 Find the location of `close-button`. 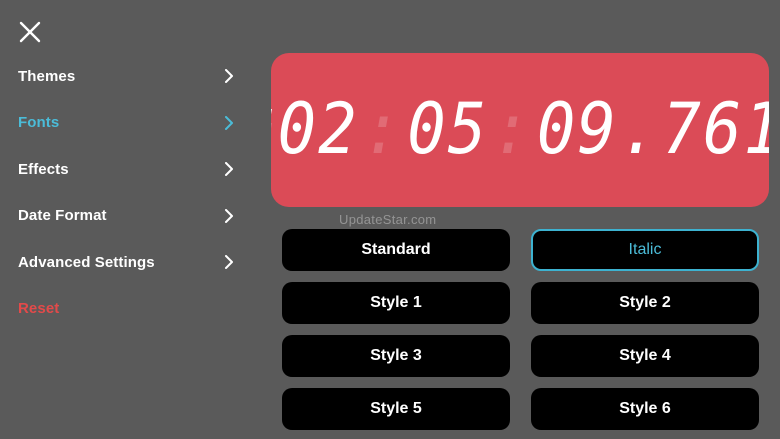

close-button is located at coordinates (30, 32).